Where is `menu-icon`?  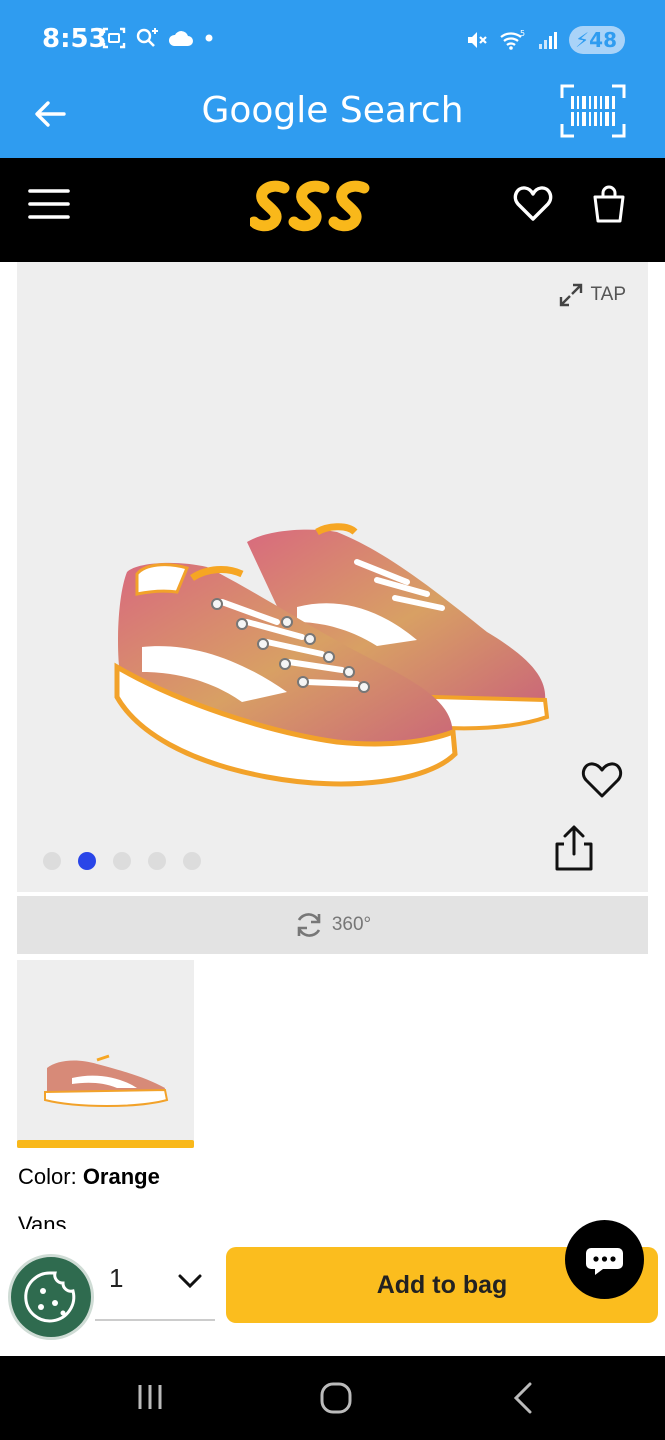 menu-icon is located at coordinates (49, 204).